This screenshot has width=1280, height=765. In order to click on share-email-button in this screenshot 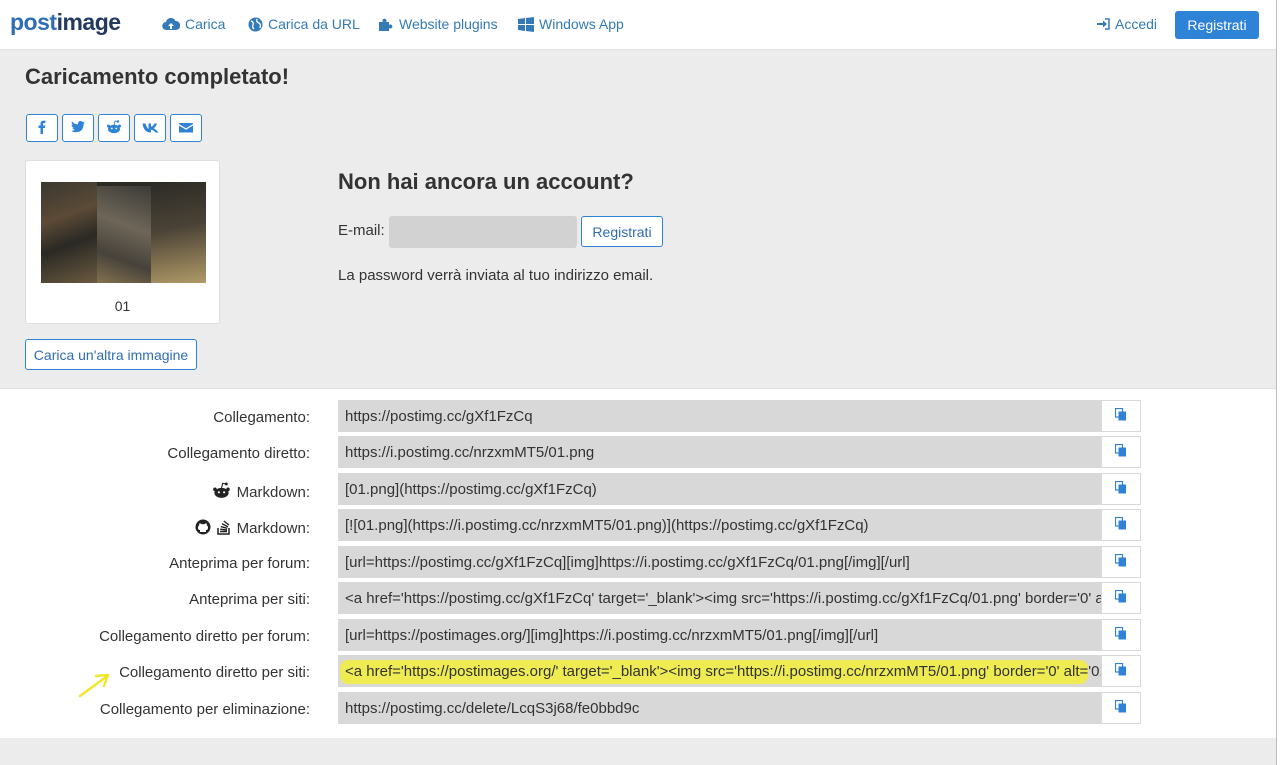, I will do `click(186, 128)`.